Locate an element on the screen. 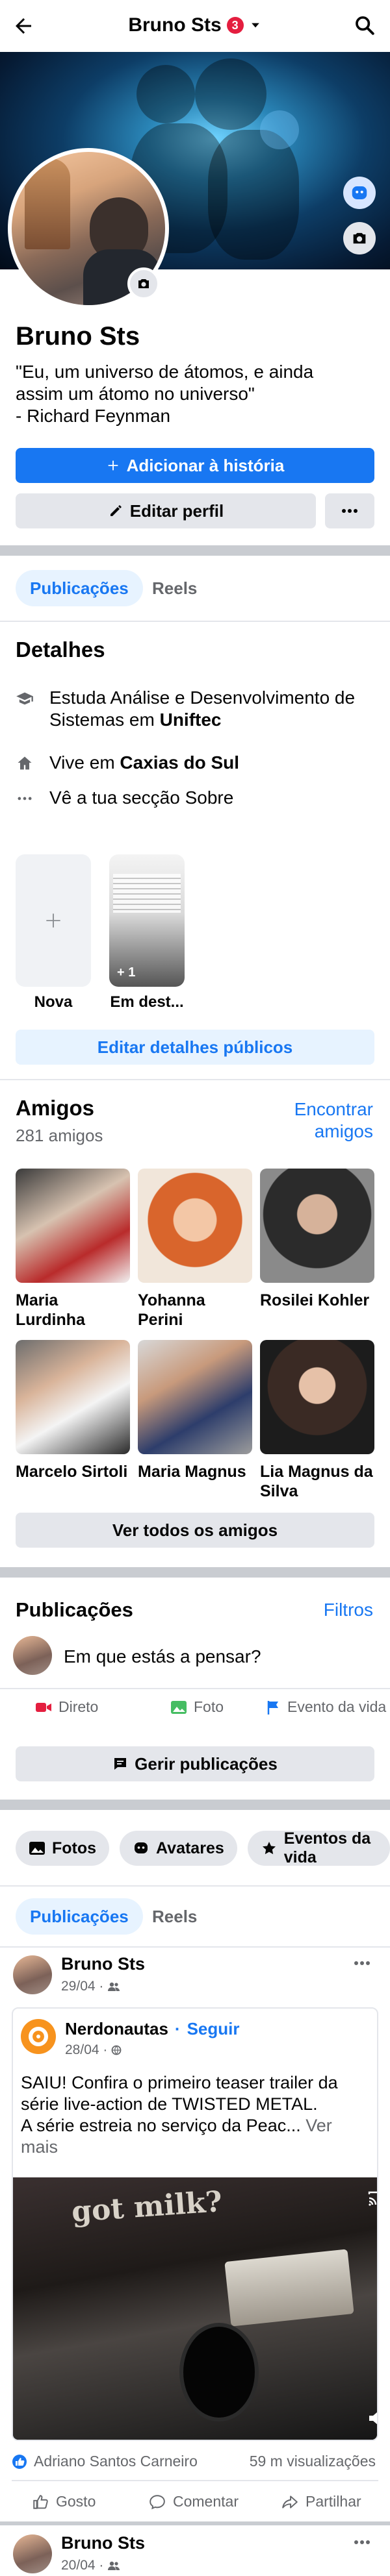 Image resolution: width=390 pixels, height=2576 pixels. friend-card: Lia Magnus da Silva is located at coordinates (317, 1421).